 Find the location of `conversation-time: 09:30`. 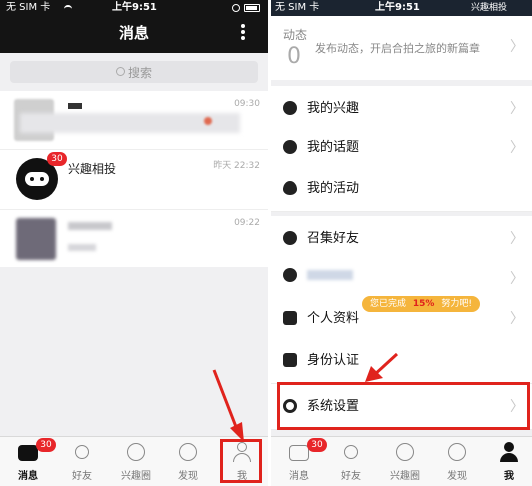

conversation-time: 09:30 is located at coordinates (247, 104).